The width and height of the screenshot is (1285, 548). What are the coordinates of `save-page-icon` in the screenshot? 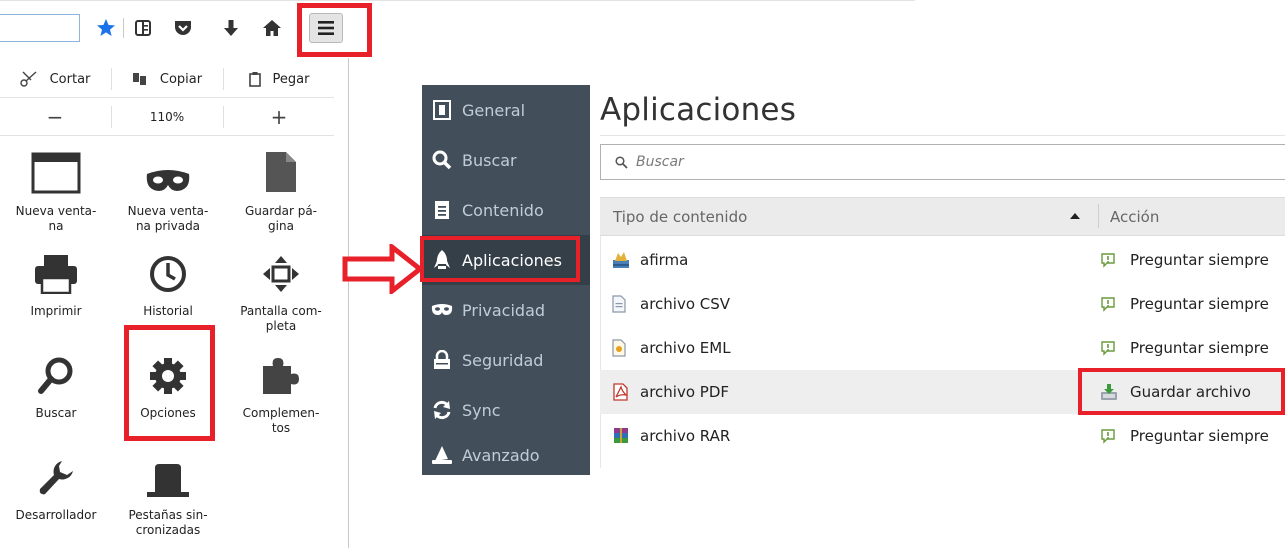 It's located at (281, 171).